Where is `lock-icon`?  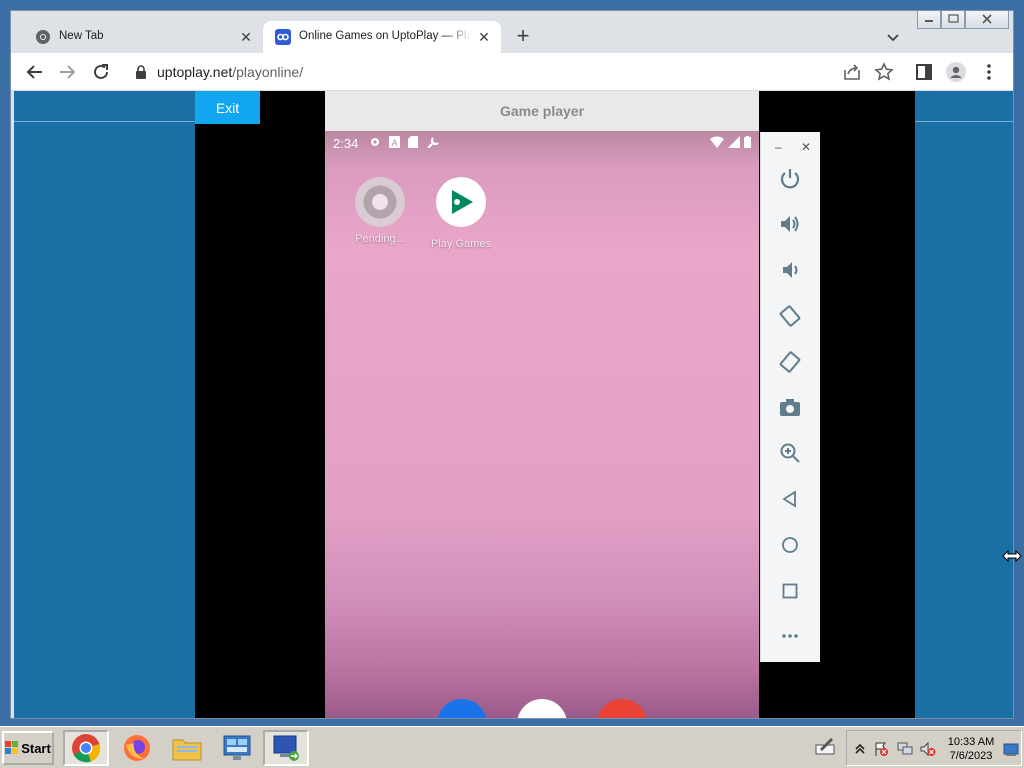 lock-icon is located at coordinates (141, 72).